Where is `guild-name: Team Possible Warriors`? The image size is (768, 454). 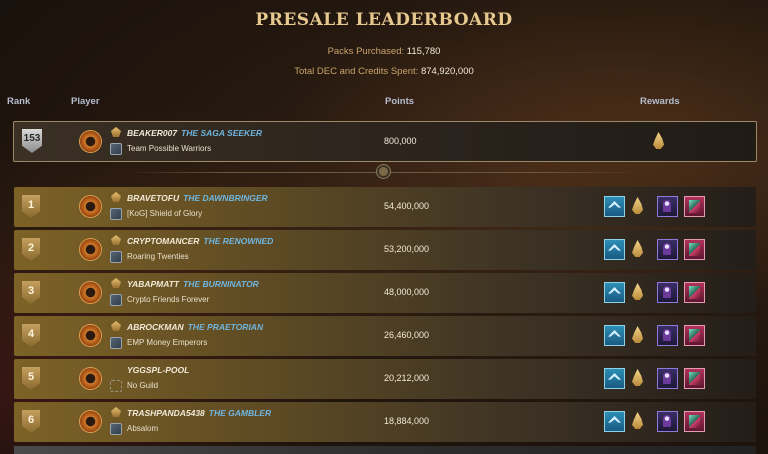
guild-name: Team Possible Warriors is located at coordinates (169, 148).